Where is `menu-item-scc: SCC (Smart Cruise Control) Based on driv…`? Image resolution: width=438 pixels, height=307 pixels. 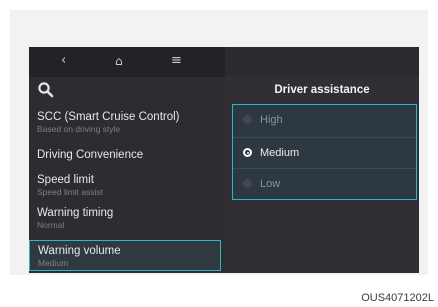 menu-item-scc: SCC (Smart Cruise Control) Based on driv… is located at coordinates (125, 122).